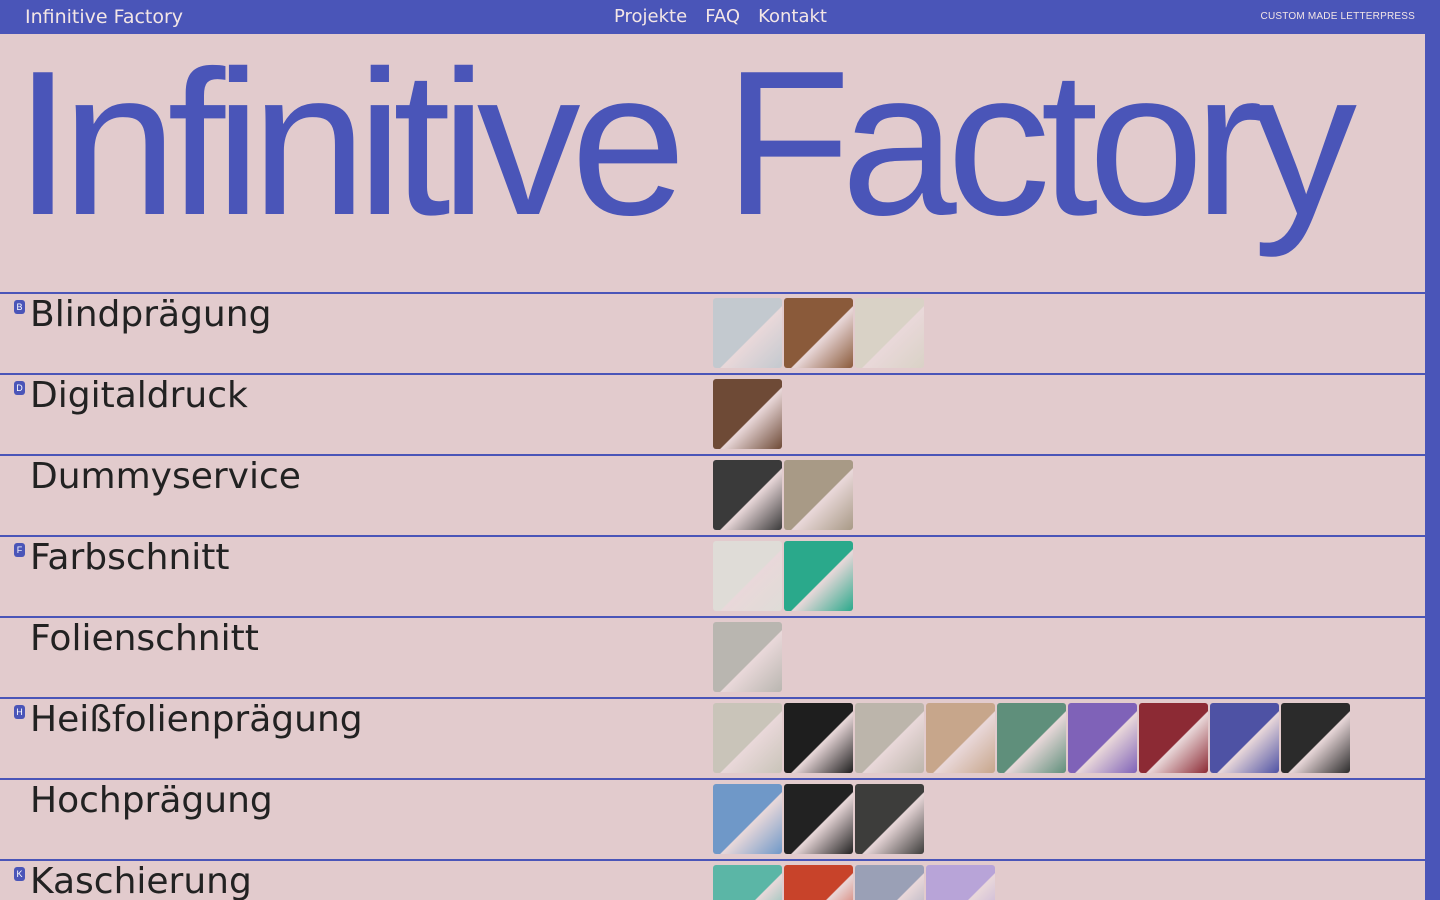  I want to click on category-row: Dummyservice, so click(712, 494).